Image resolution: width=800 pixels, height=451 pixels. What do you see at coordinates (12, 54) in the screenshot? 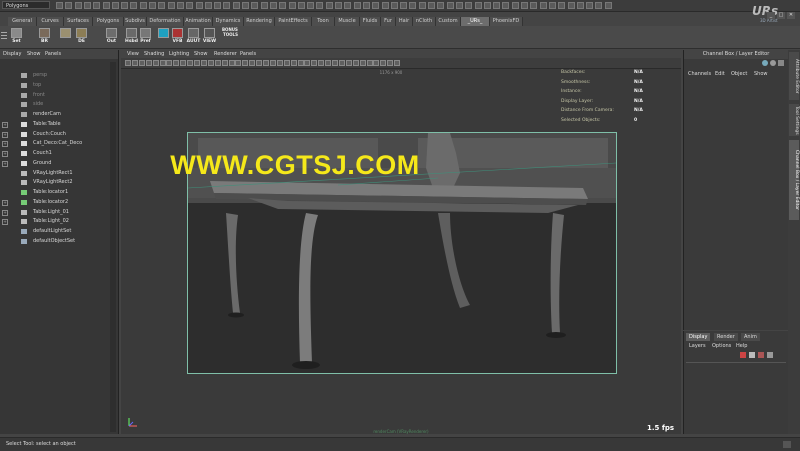
I see `outliner-menu-display: Display` at bounding box center [12, 54].